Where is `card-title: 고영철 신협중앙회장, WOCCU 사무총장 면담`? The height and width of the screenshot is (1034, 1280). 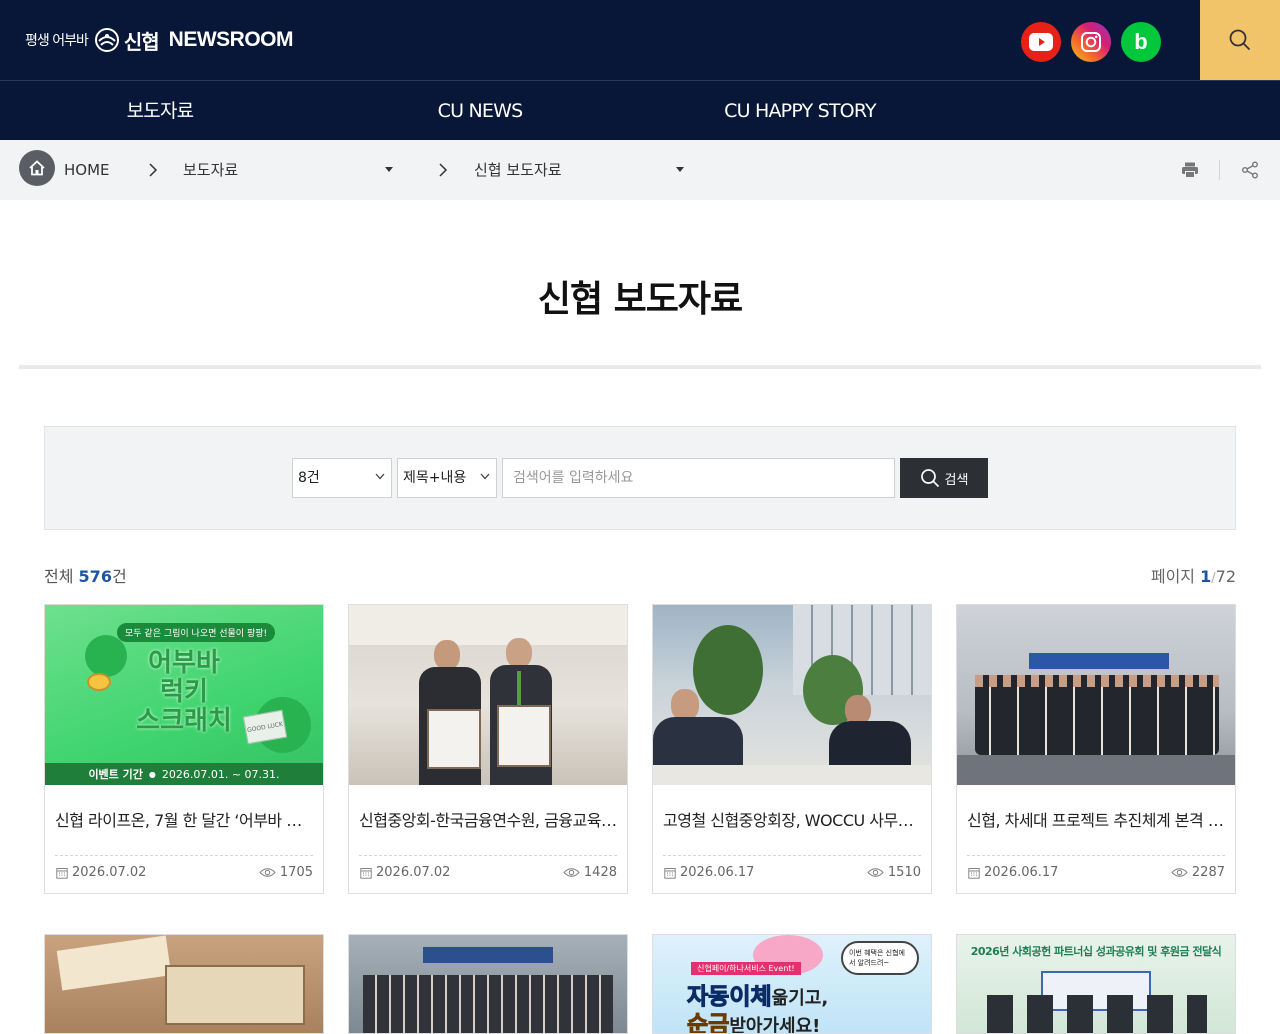 card-title: 고영철 신협중앙회장, WOCCU 사무총장 면담 is located at coordinates (792, 819).